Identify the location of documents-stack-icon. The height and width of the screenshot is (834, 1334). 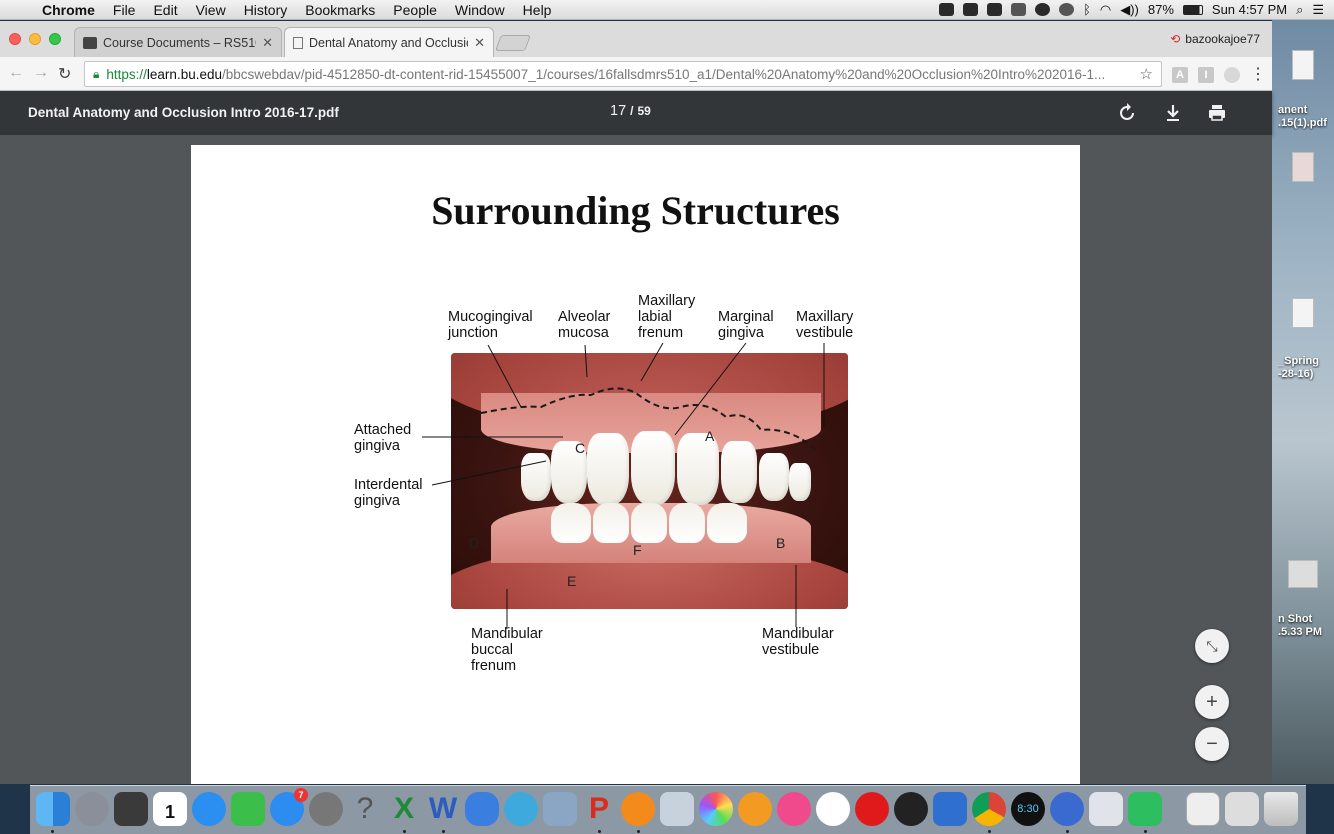
(1203, 809).